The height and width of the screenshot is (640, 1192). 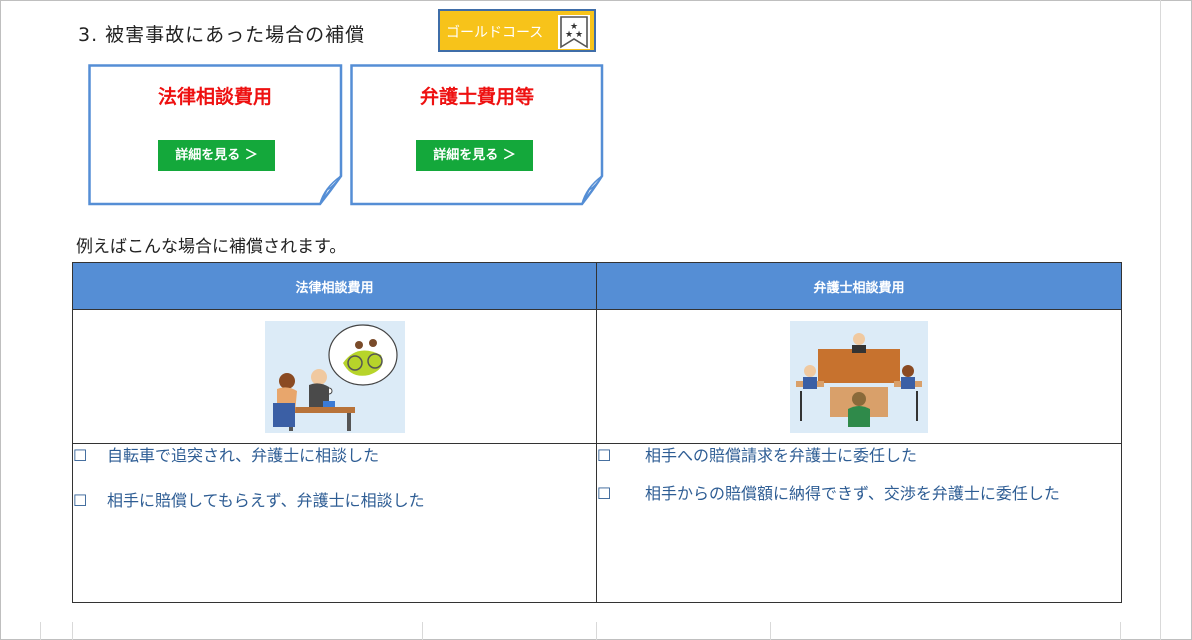 I want to click on list-item: ☐ 自転車で追突され、弁護士に相談した, so click(x=334, y=456).